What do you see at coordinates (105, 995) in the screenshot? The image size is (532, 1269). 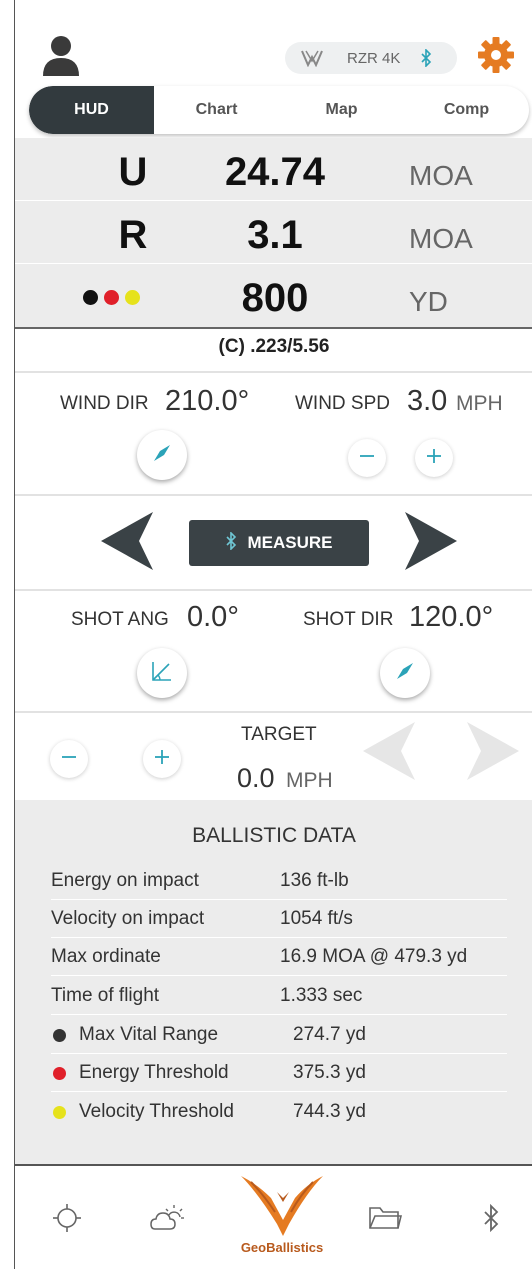 I see `ballistic-label: Time of flight` at bounding box center [105, 995].